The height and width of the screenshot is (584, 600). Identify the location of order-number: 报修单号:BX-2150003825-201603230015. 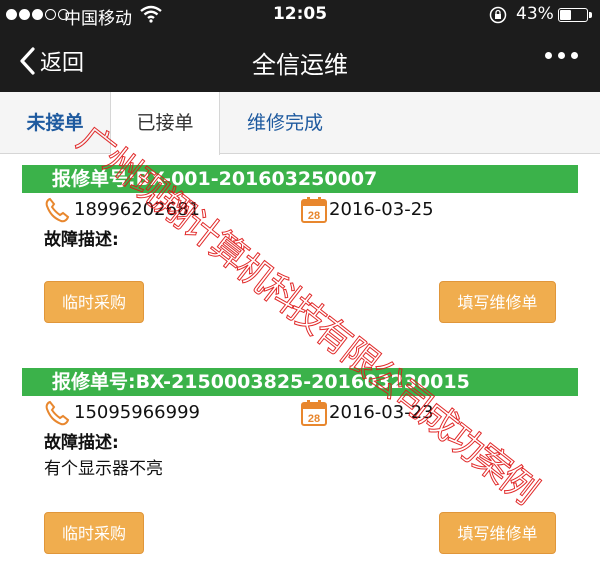
(300, 382).